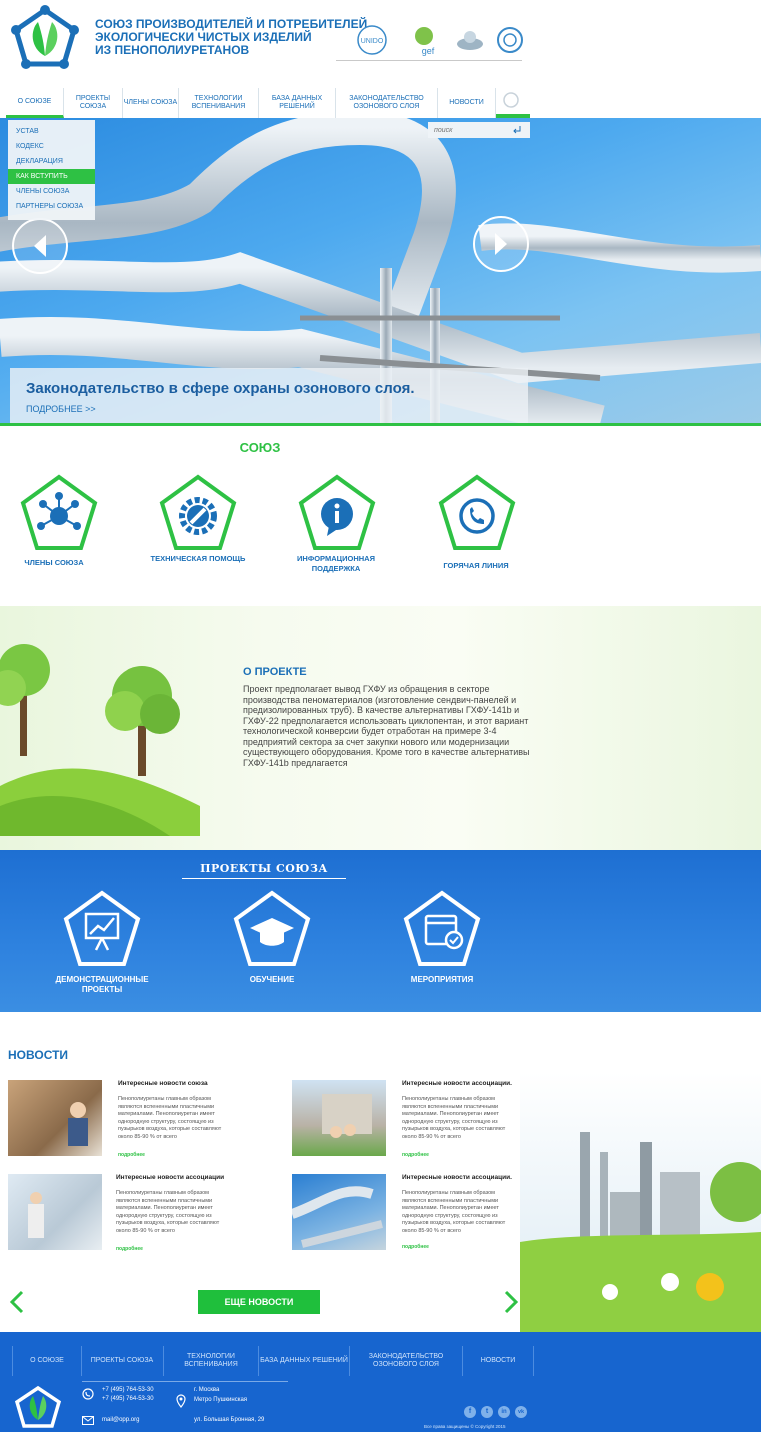 This screenshot has height=1432, width=761. I want to click on nav-item-legislation: ЗАКОНОДАТЕЛЬСТВО ОЗОНОВОГО СЛОЯ, so click(387, 103).